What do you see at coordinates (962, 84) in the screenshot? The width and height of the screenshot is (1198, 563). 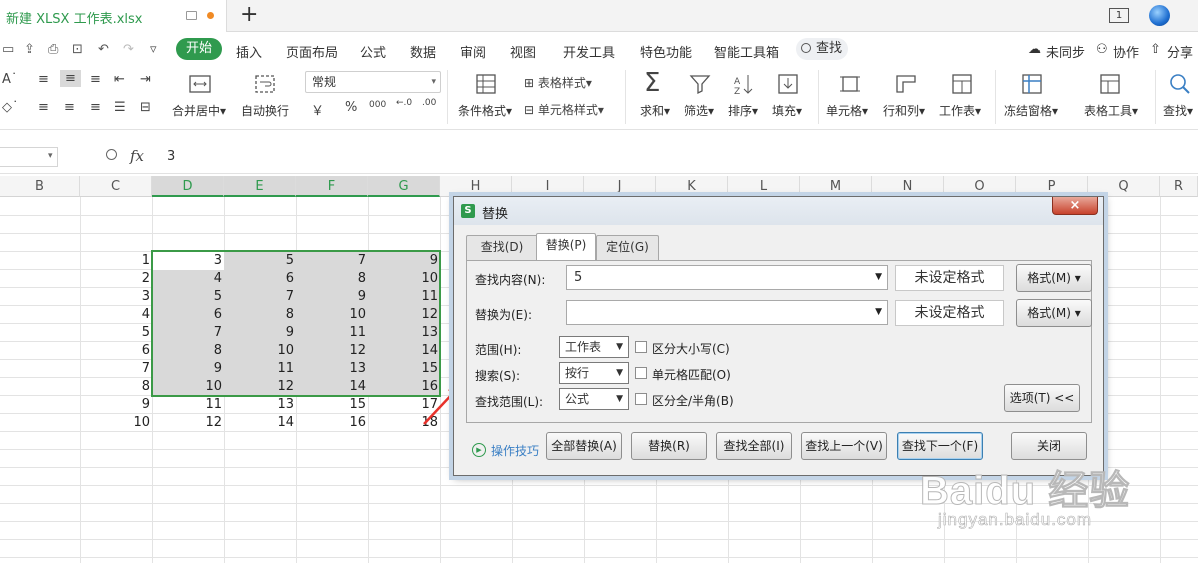 I see `worksheet-icon` at bounding box center [962, 84].